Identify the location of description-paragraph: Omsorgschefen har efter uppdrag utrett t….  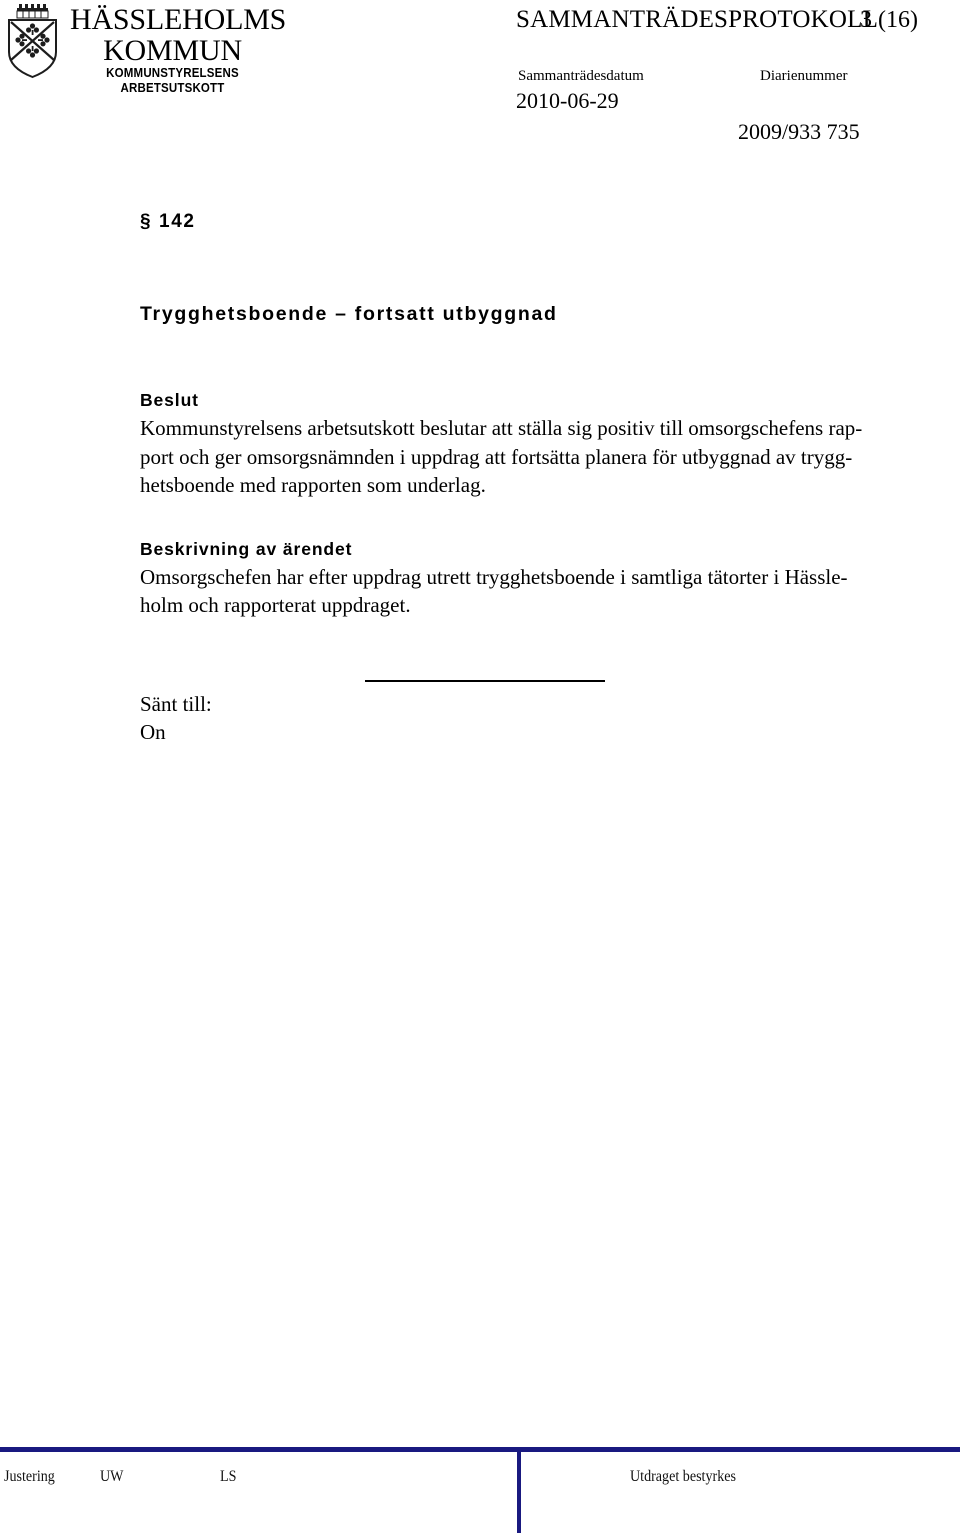
(494, 591).